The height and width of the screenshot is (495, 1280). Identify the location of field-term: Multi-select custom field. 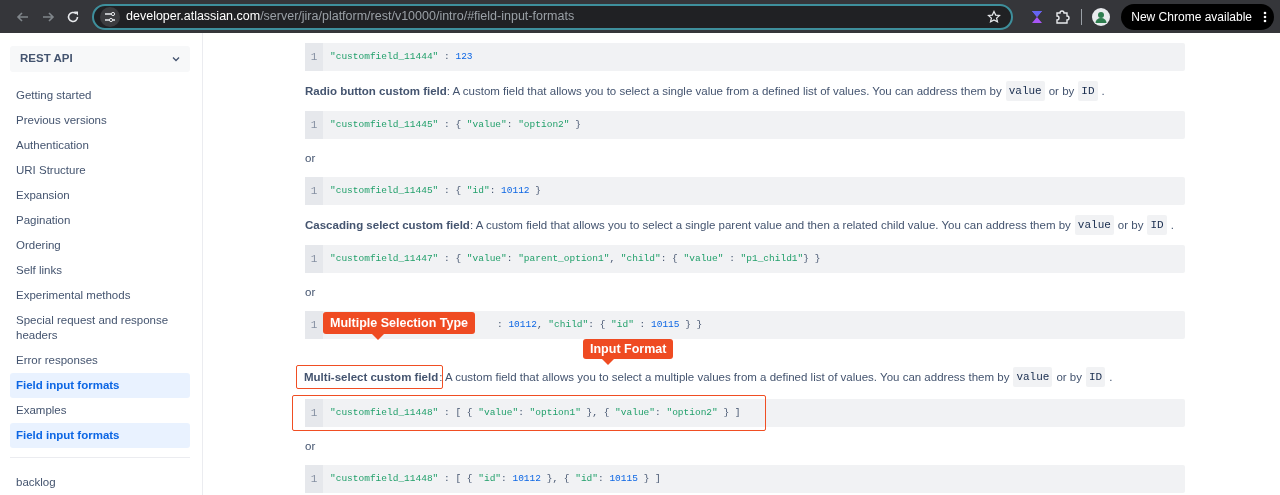
(371, 377).